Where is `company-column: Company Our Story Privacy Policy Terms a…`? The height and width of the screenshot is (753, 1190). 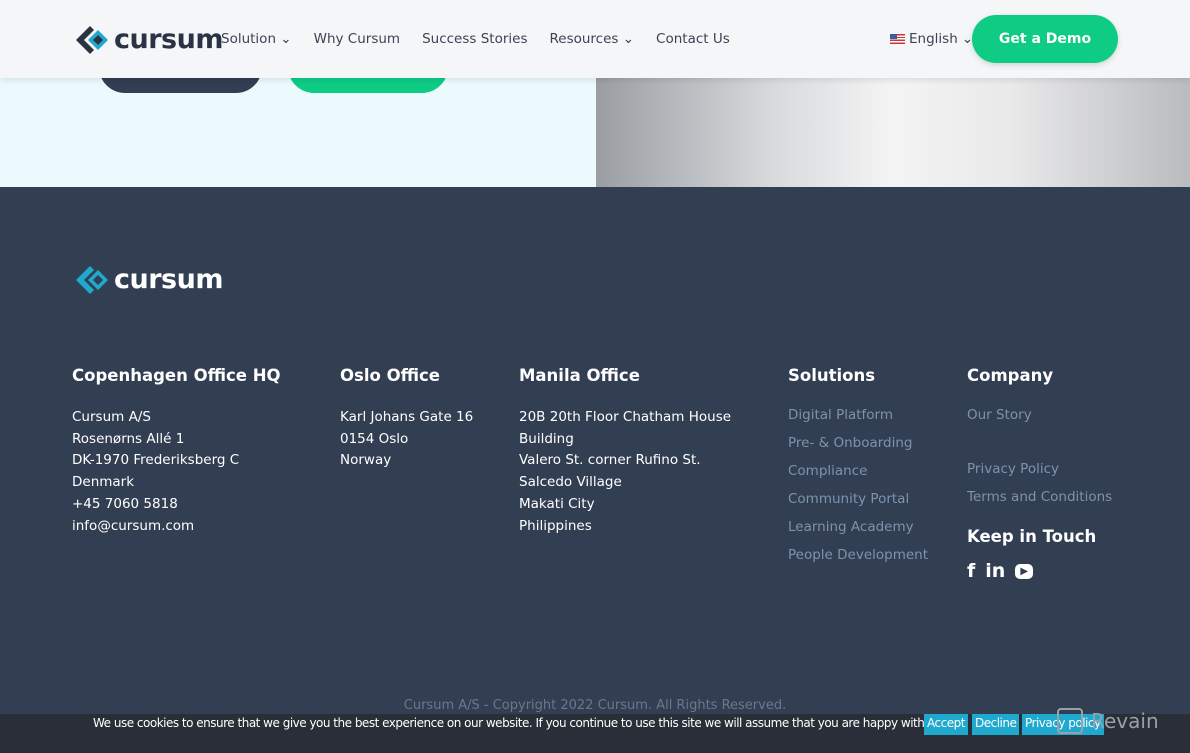 company-column: Company Our Story Privacy Policy Terms a… is located at coordinates (1039, 474).